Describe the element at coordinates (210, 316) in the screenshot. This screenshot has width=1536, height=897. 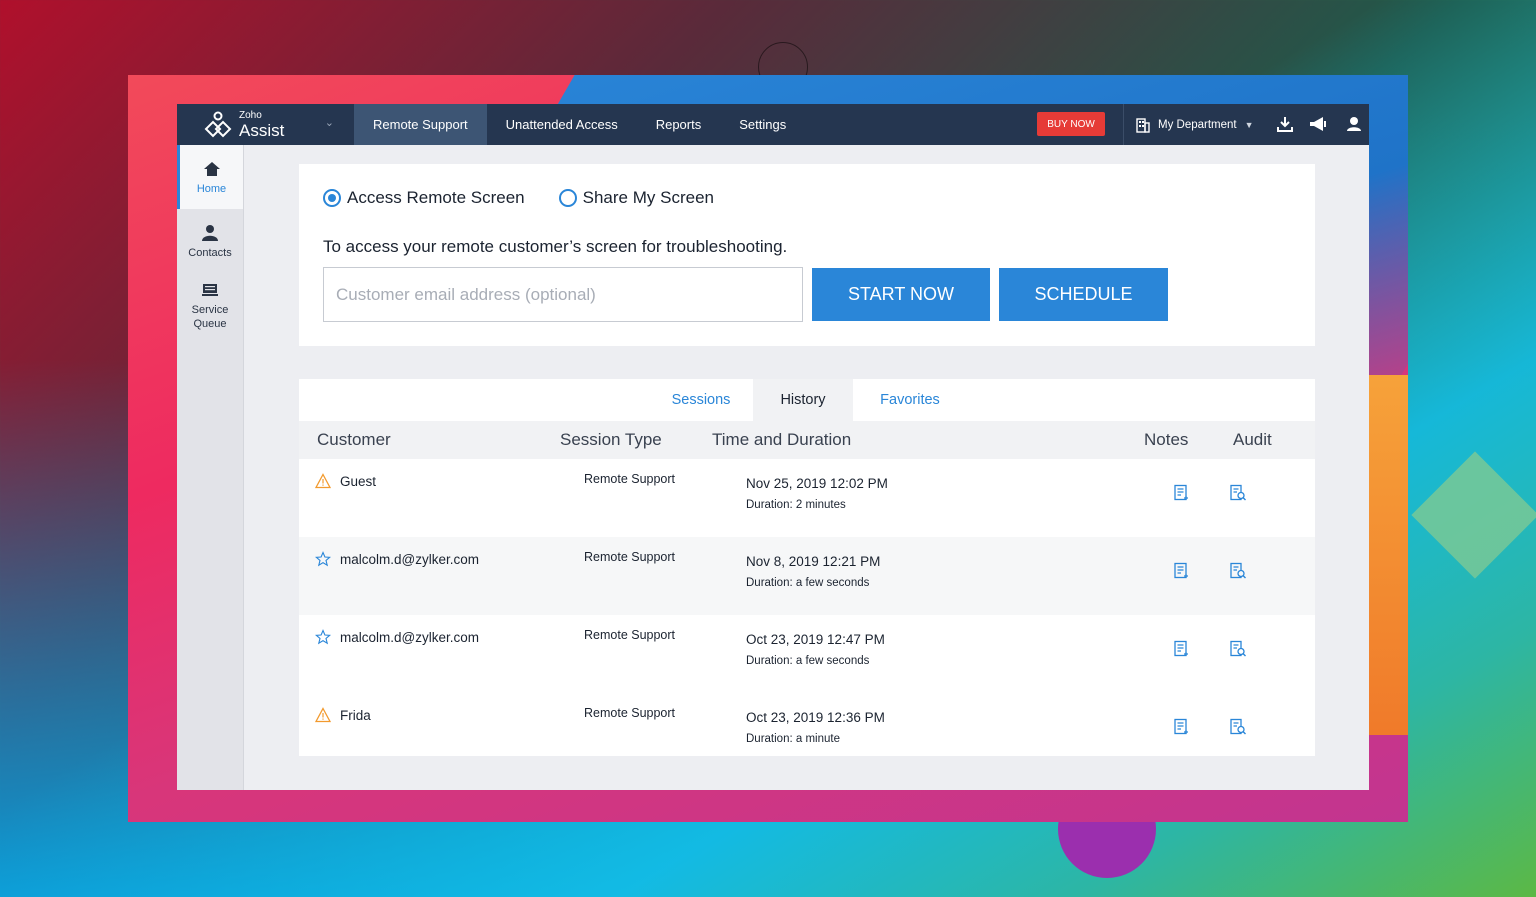
I see `sidebar-item-label: Service Queue` at that location.